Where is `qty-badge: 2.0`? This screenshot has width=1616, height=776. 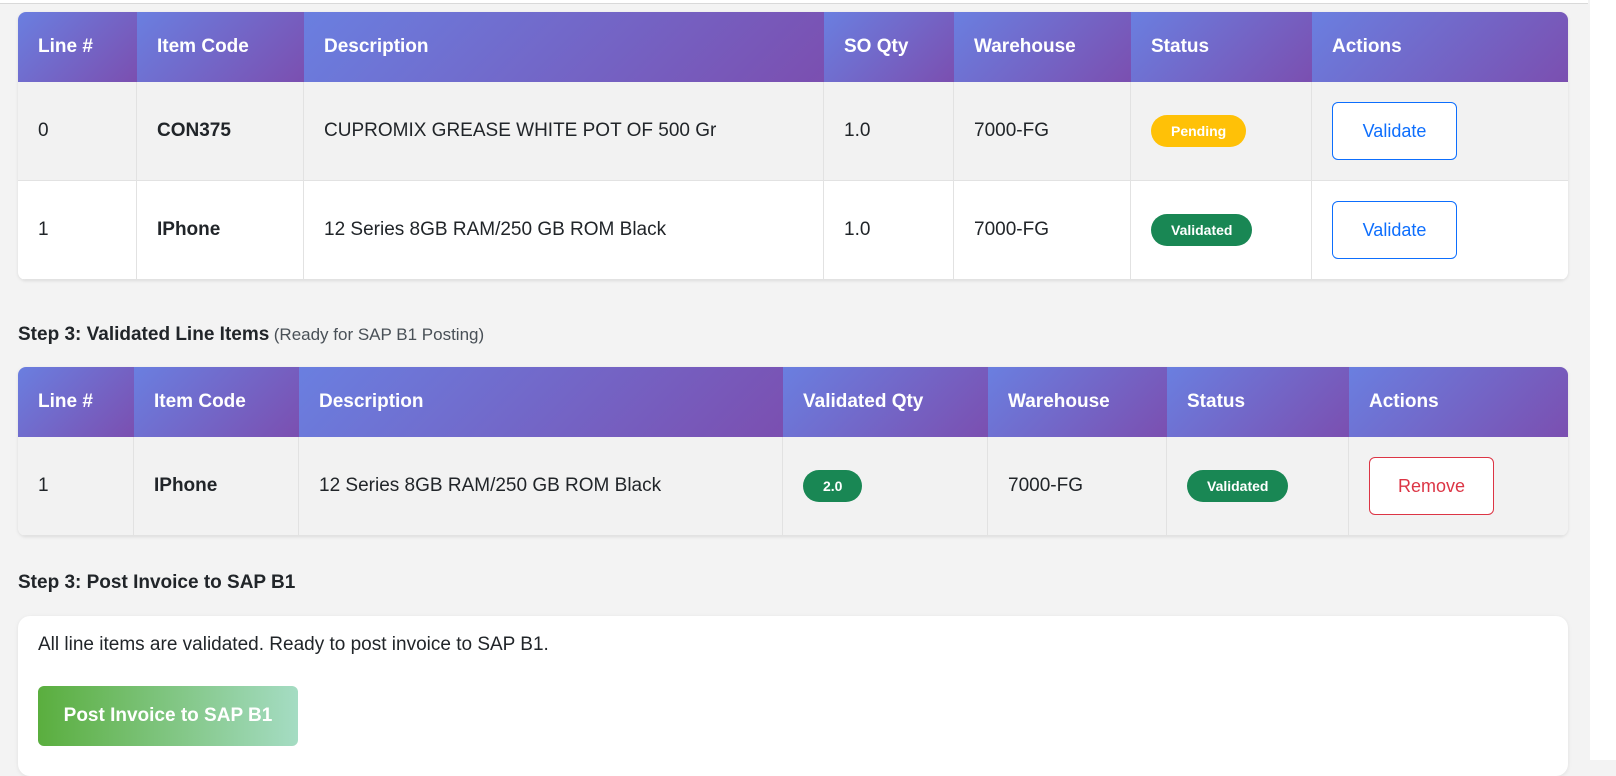 qty-badge: 2.0 is located at coordinates (833, 486).